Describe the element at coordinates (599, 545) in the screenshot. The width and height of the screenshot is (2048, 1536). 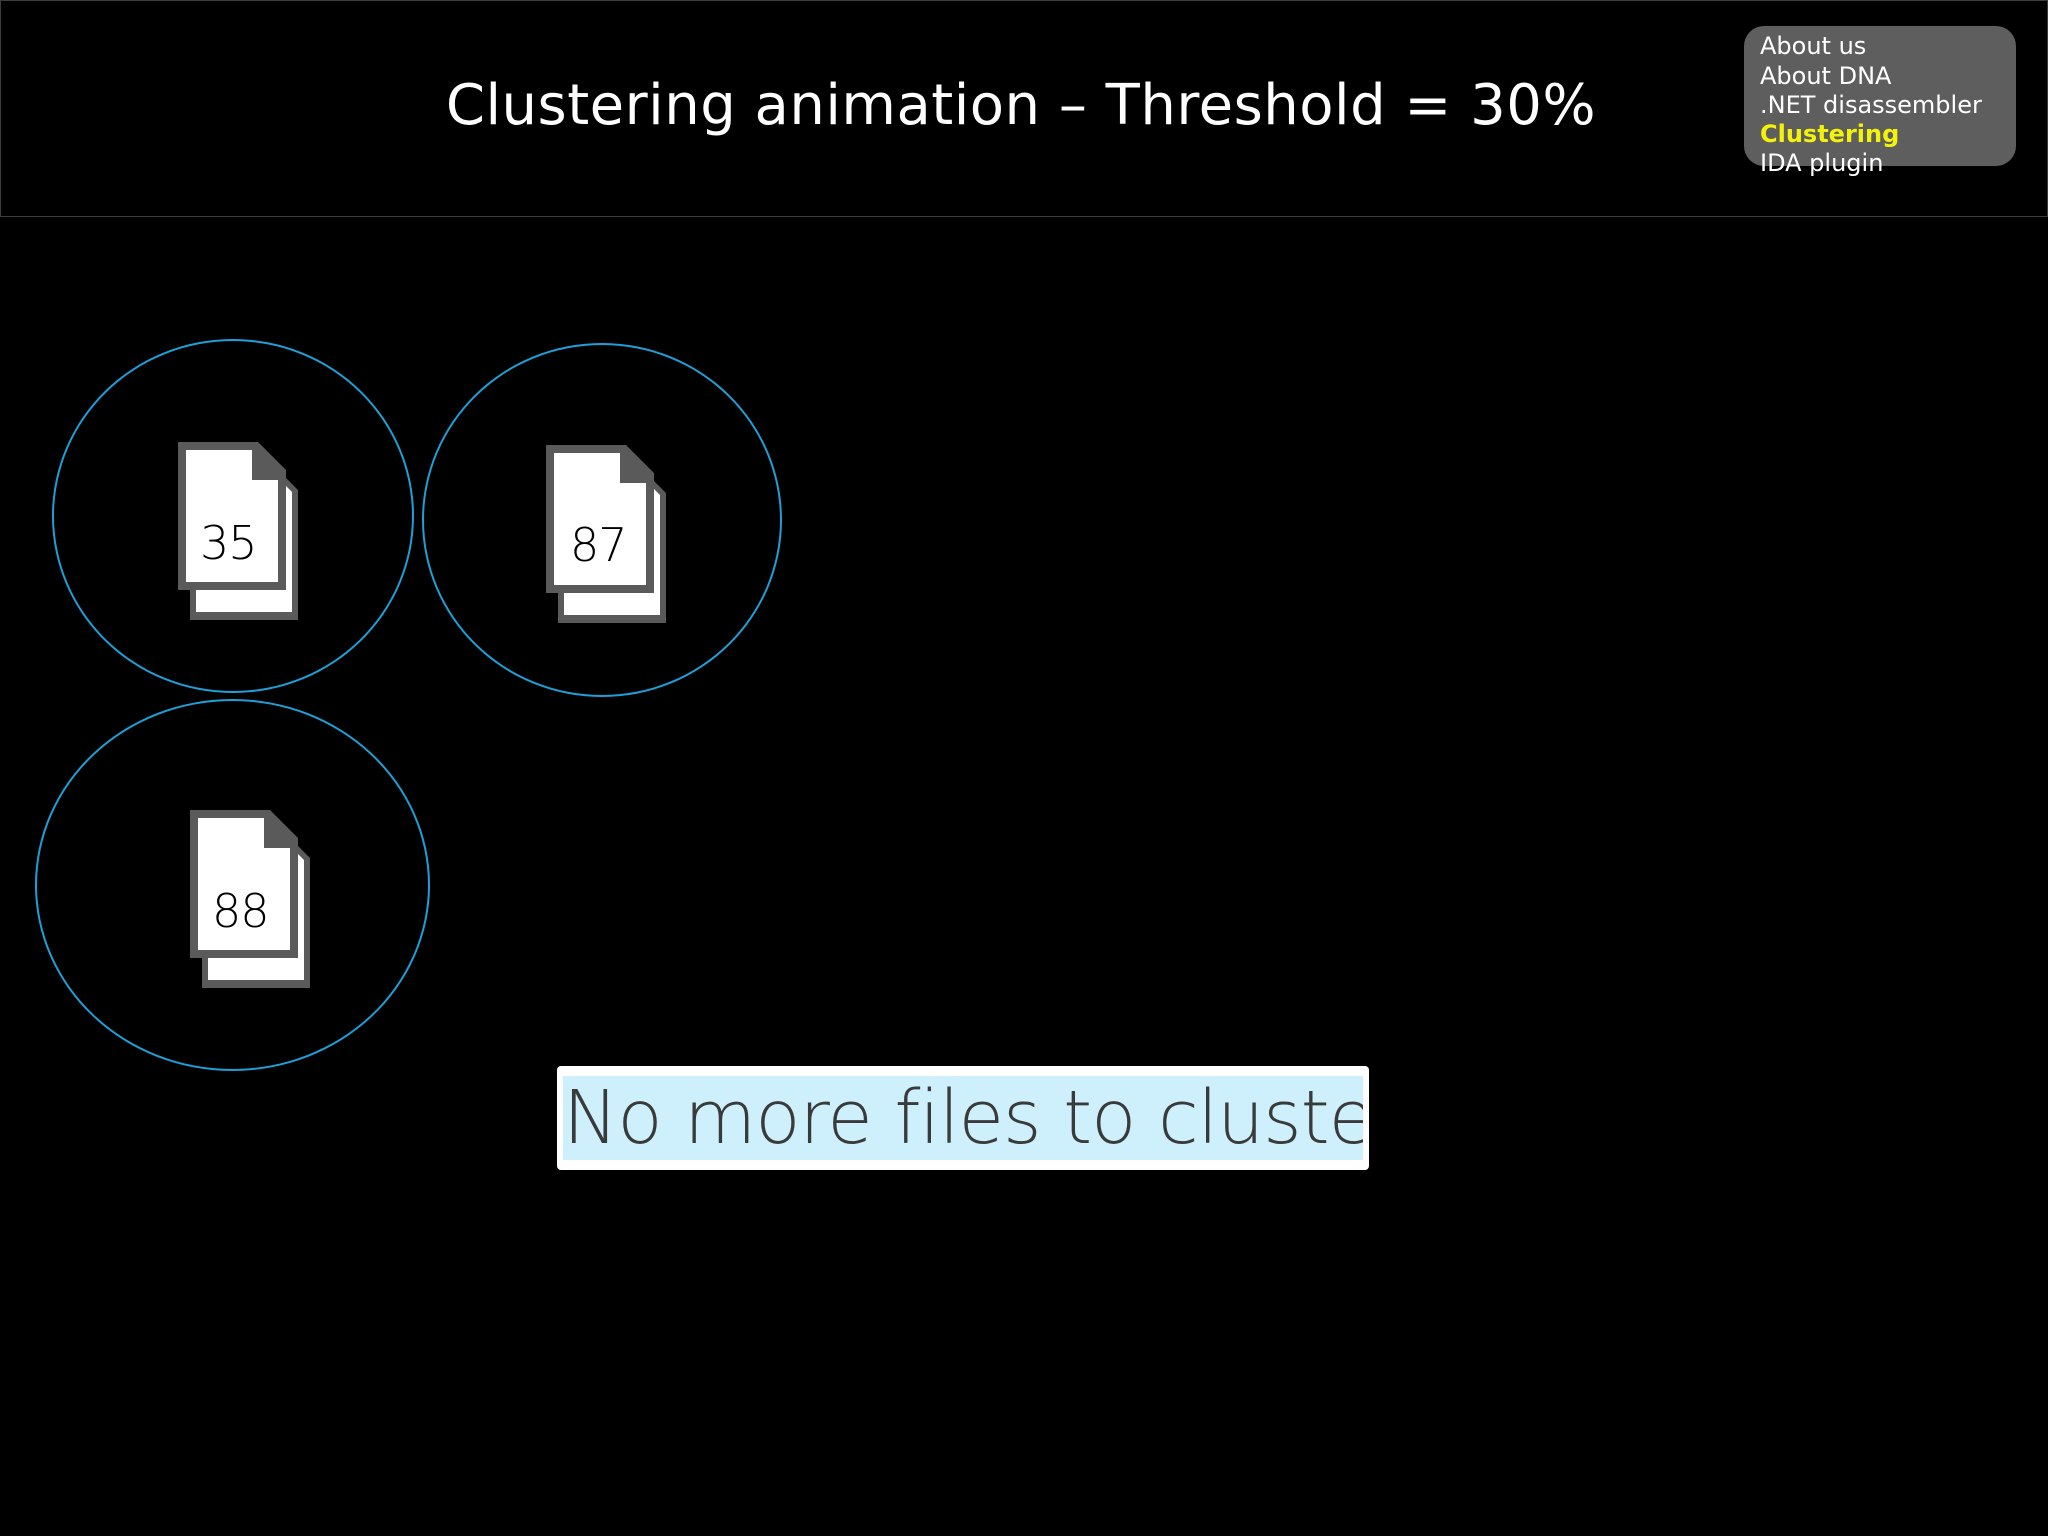
I see `file-label: 87` at that location.